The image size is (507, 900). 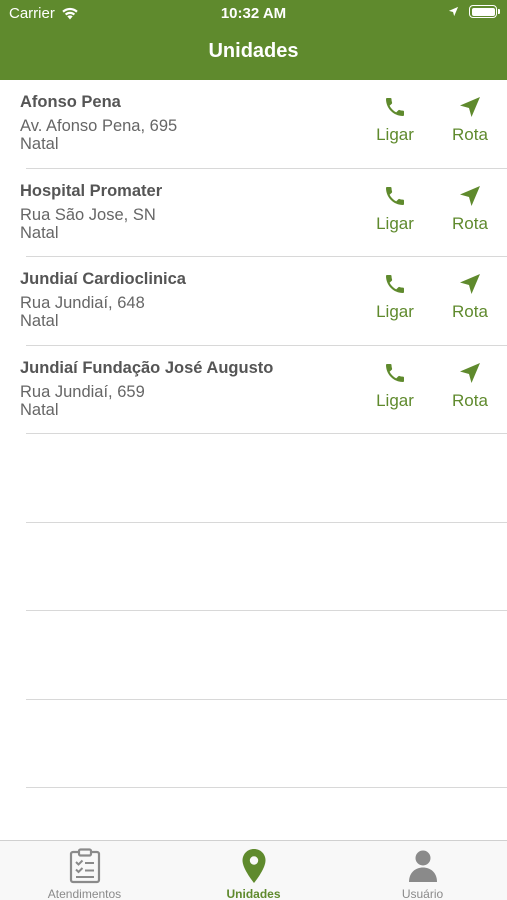 What do you see at coordinates (253, 51) in the screenshot?
I see `page-title: Unidades` at bounding box center [253, 51].